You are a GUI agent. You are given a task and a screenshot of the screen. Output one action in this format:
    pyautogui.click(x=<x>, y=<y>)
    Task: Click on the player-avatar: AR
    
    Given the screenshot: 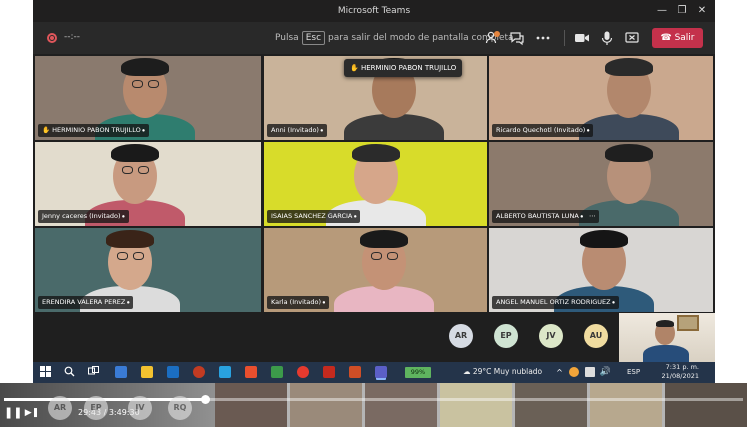 What is the action you would take?
    pyautogui.click(x=60, y=408)
    